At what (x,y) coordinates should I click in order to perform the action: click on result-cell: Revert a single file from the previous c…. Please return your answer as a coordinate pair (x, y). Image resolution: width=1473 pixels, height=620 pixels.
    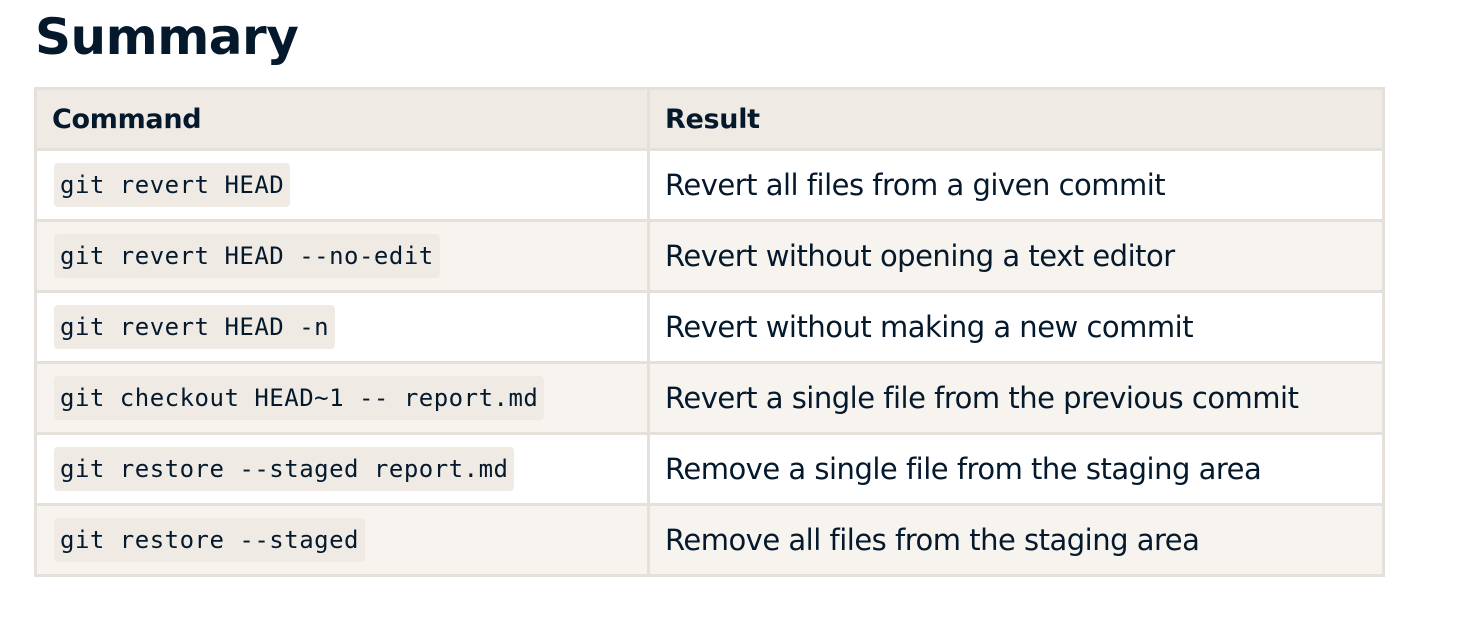
    Looking at the image, I should click on (1016, 398).